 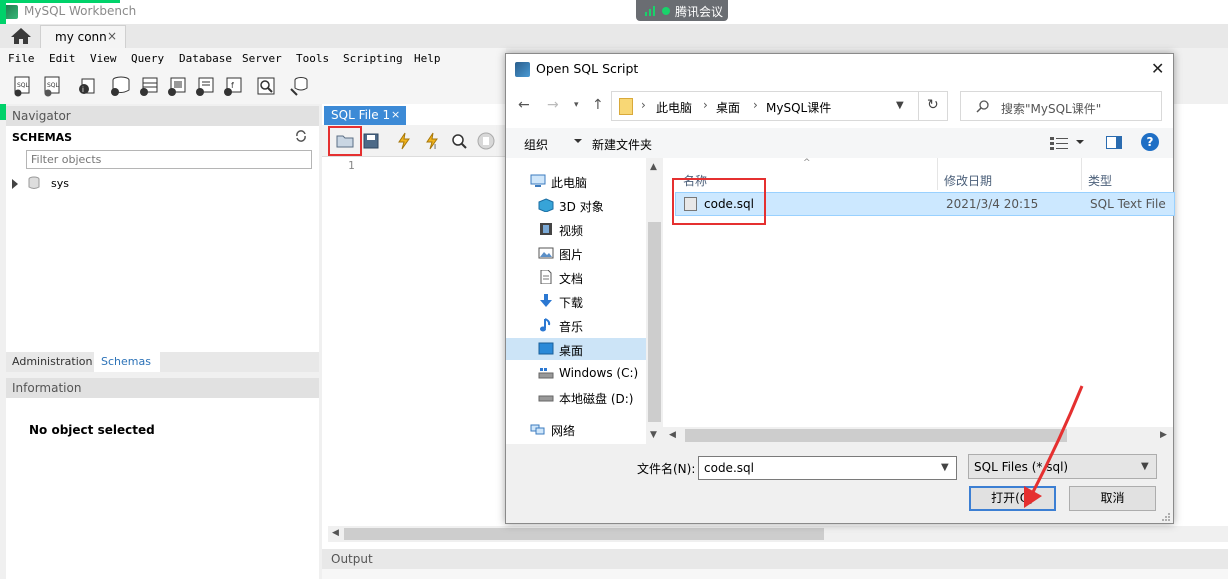 I want to click on schema-filter-input, so click(x=169, y=159).